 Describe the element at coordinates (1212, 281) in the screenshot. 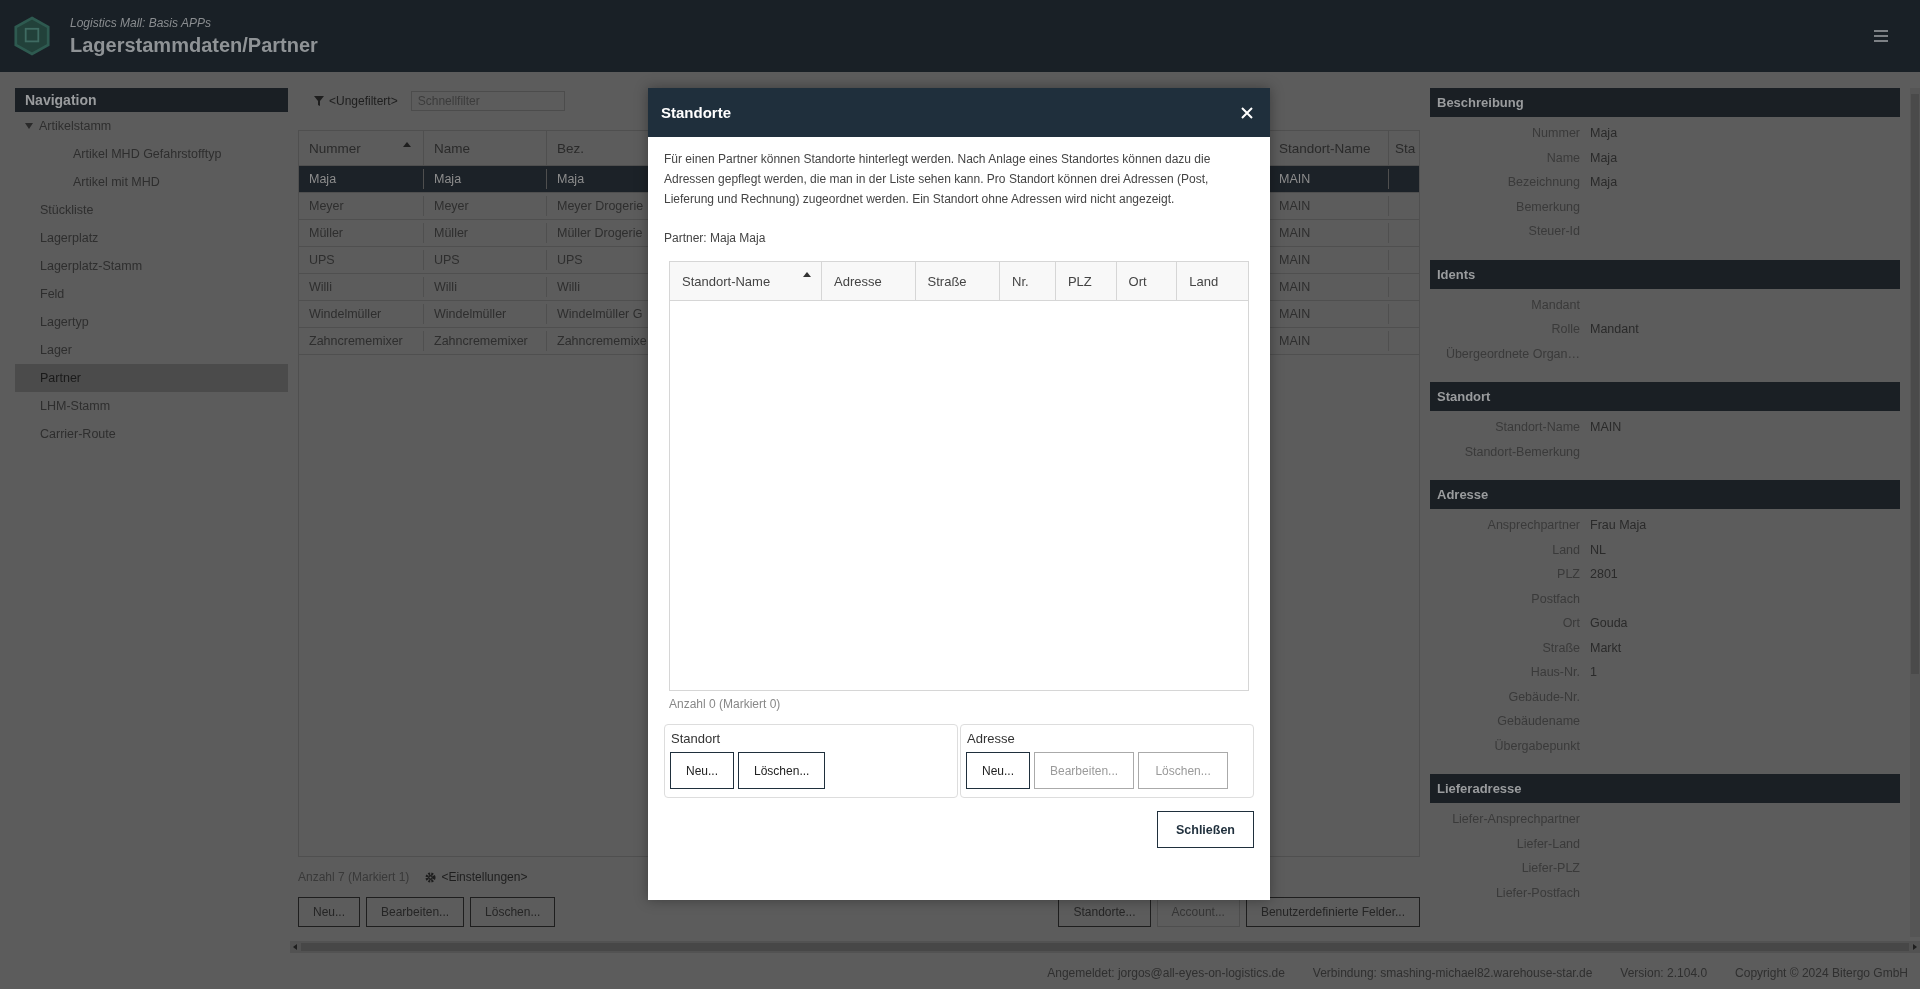

I see `column-header: Land` at that location.